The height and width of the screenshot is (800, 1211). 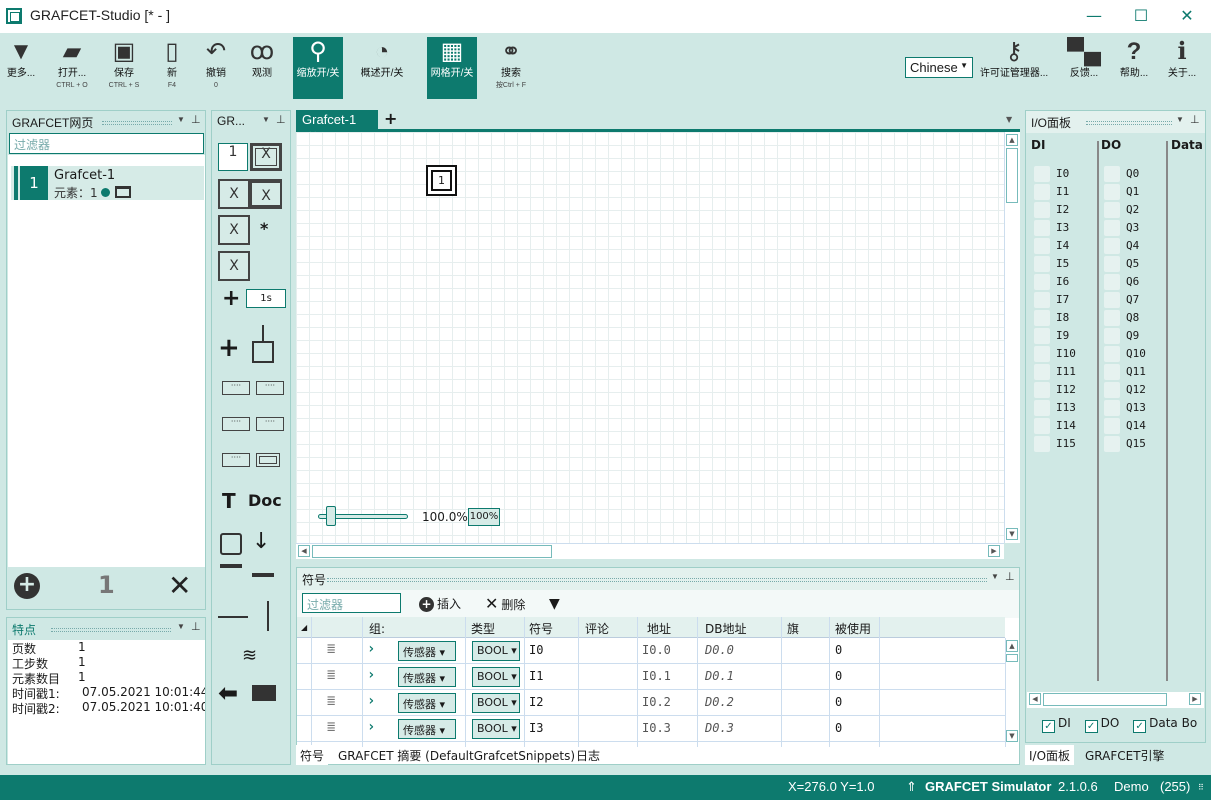 I want to click on di-item: I14, so click(x=1064, y=426).